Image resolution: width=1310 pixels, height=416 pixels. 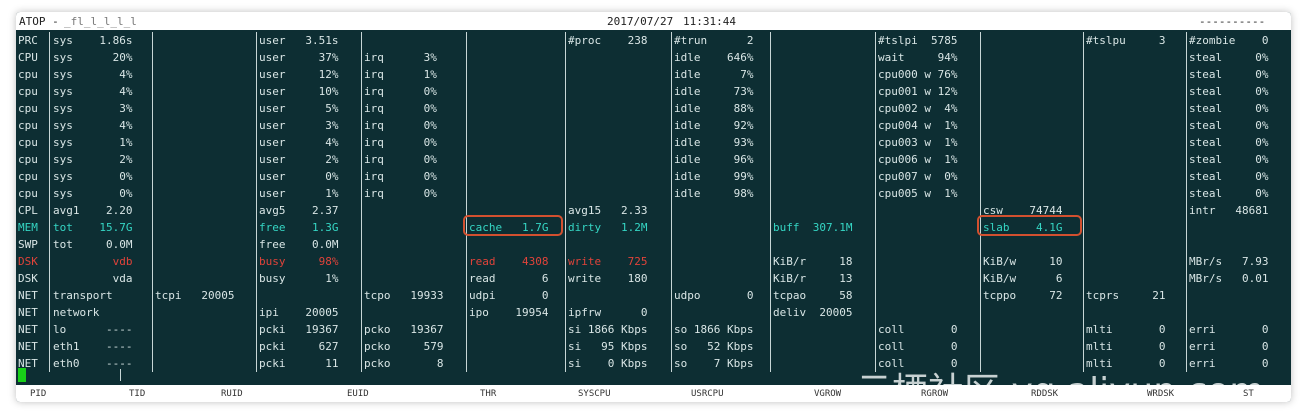 I want to click on stat-cell: idle 93%, so click(x=714, y=142).